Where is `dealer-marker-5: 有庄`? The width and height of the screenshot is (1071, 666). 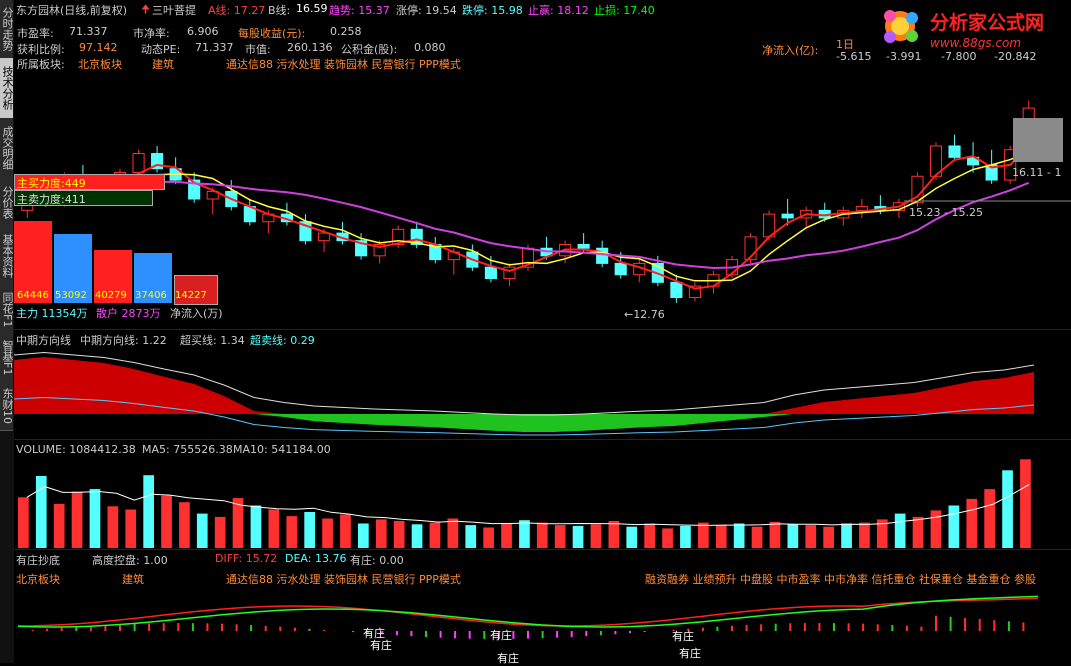 dealer-marker-5: 有庄 is located at coordinates (683, 636).